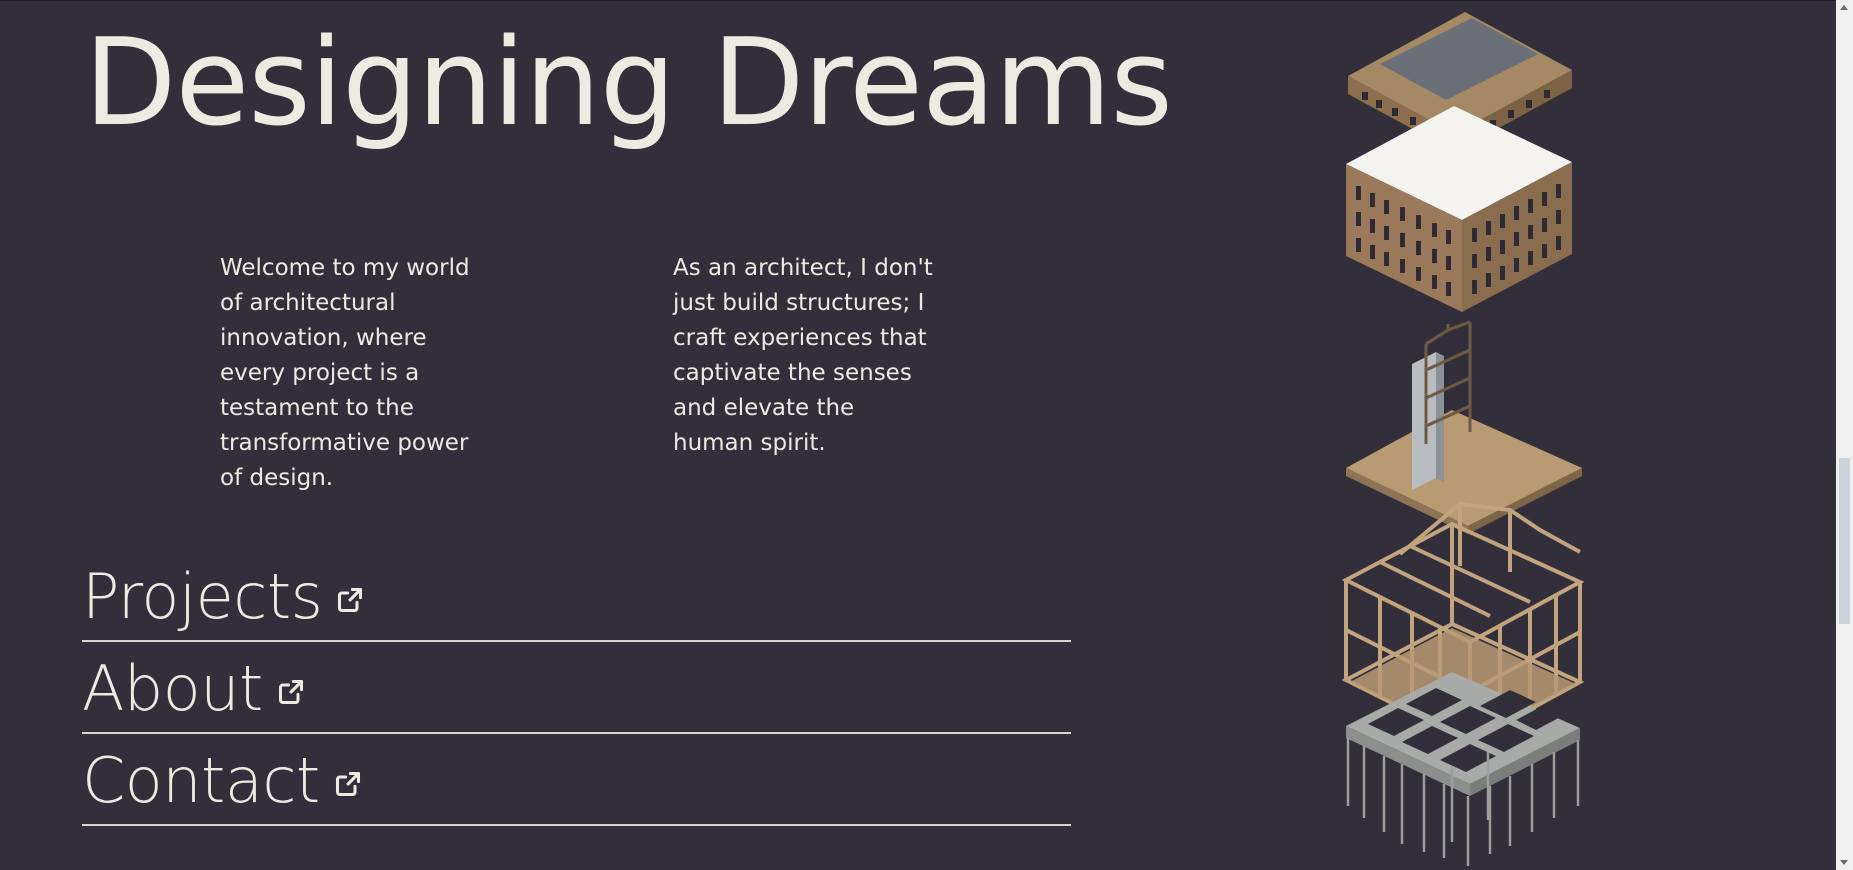  I want to click on nav-link-projects: Projects, so click(576, 595).